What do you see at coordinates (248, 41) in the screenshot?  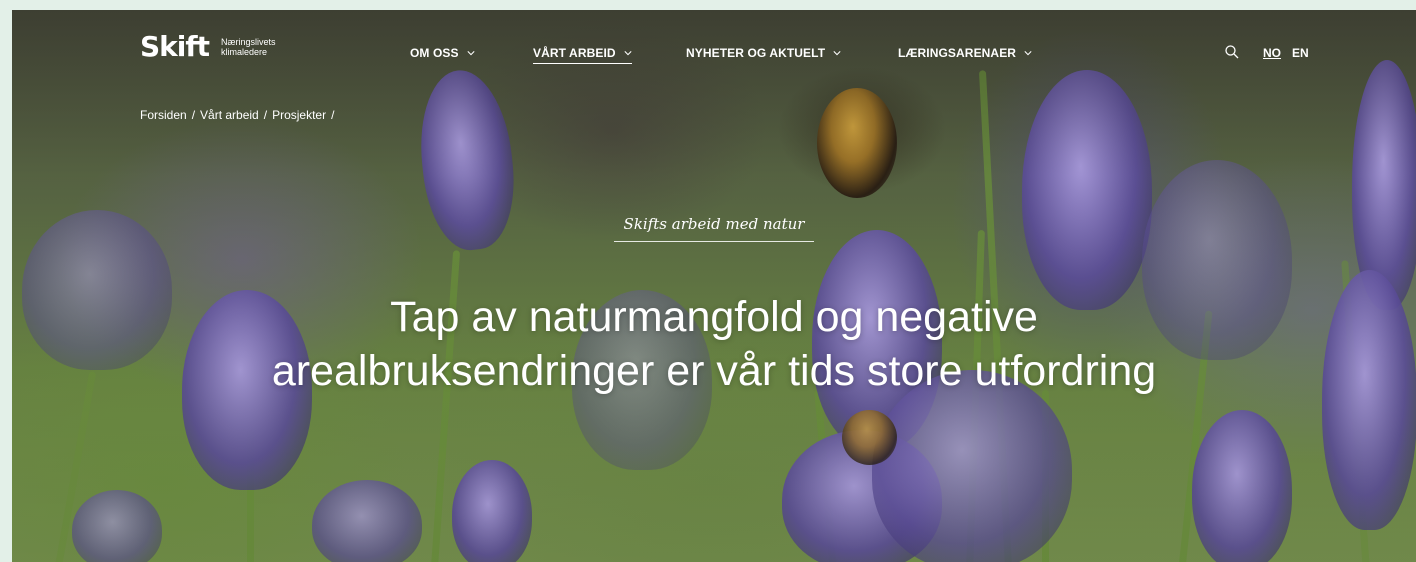 I see `logo-tagline-line1: Næringslivets` at bounding box center [248, 41].